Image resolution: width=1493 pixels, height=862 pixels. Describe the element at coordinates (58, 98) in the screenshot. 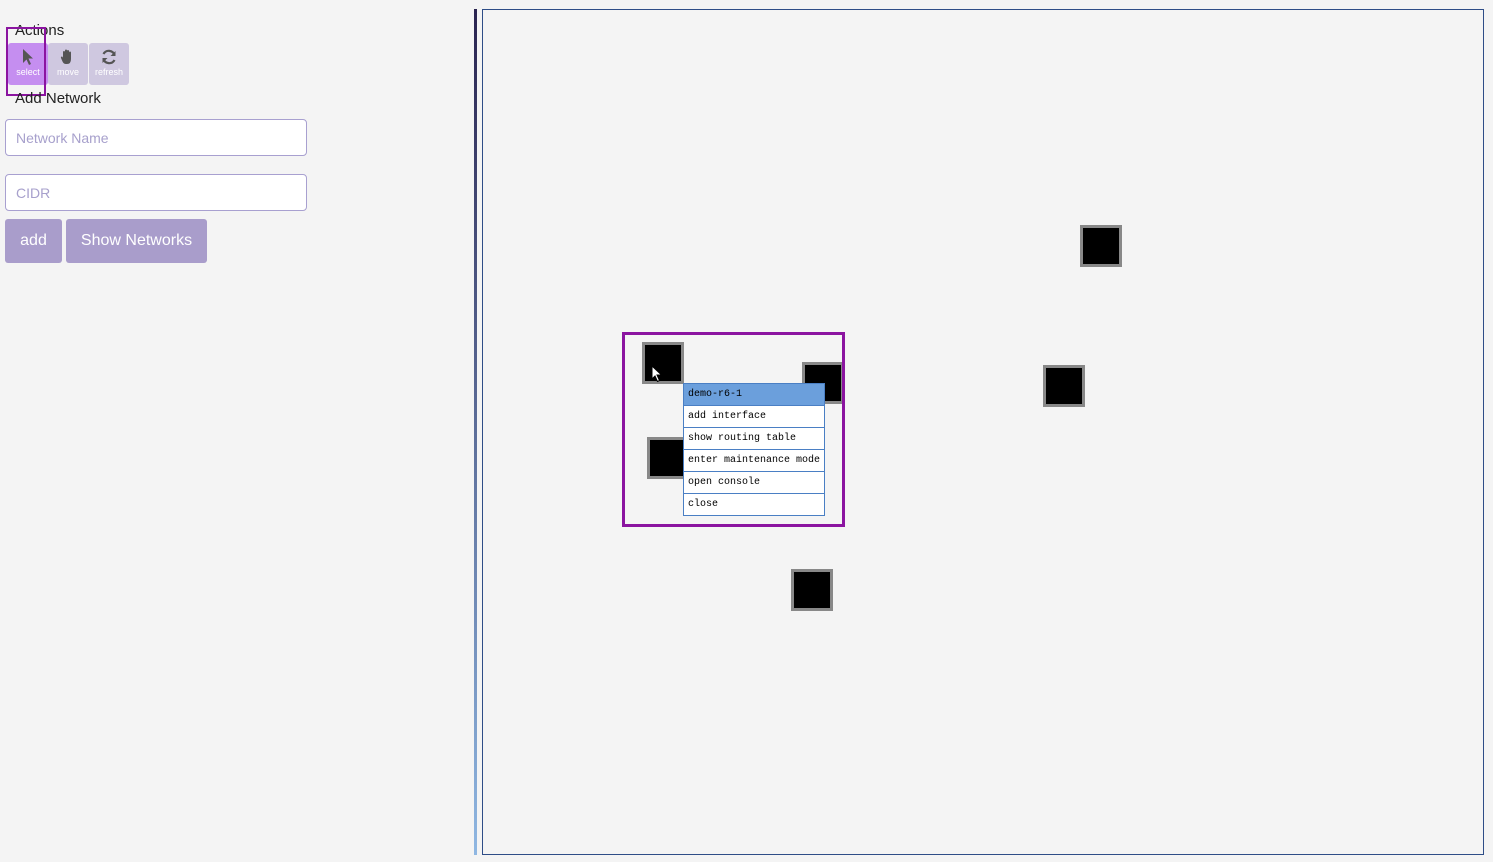

I see `add-network-heading: Add Network` at that location.